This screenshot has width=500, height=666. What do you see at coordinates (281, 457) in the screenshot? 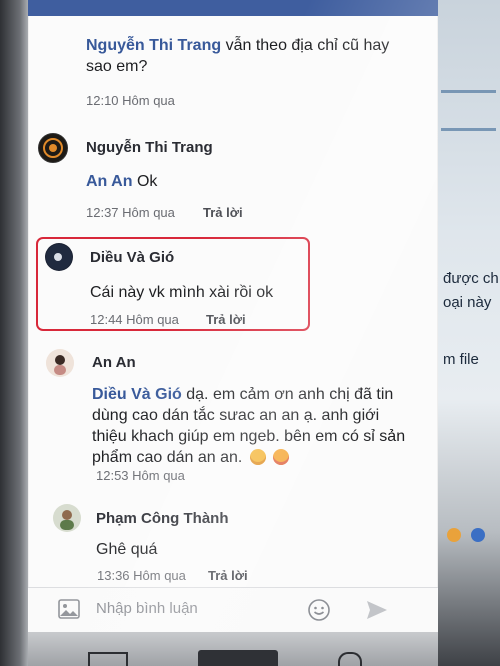
I see `kiss-emoji-icon` at bounding box center [281, 457].